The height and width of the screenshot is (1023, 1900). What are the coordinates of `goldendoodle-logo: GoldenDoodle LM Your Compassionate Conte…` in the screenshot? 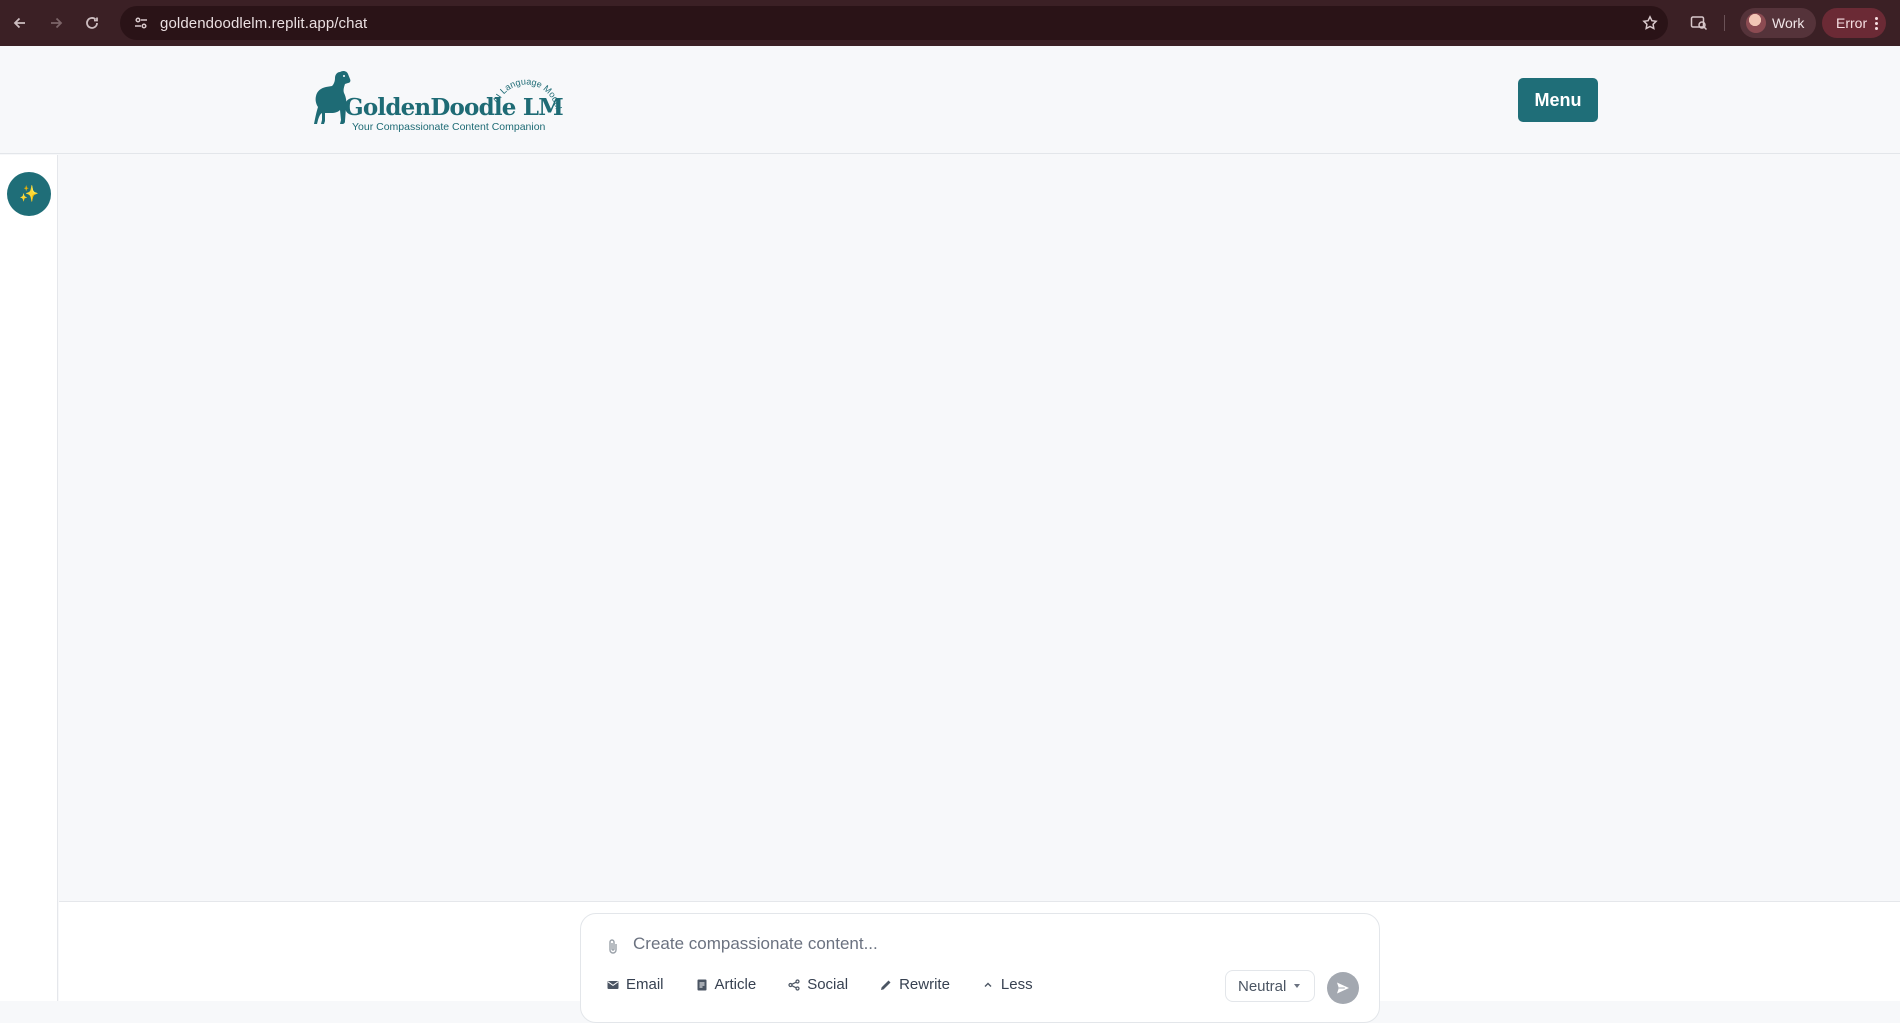 It's located at (434, 111).